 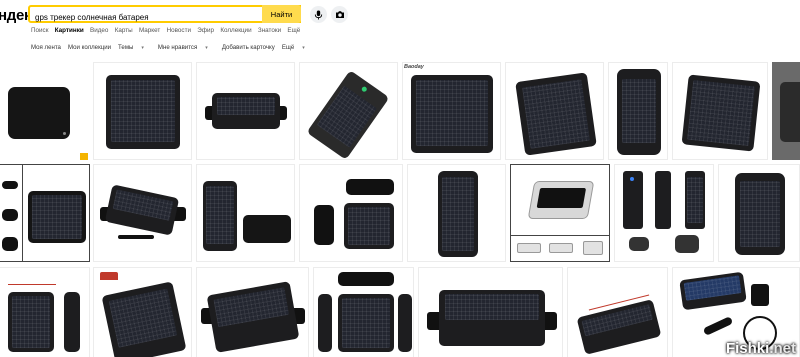 What do you see at coordinates (69, 30) in the screenshot?
I see `service-images: Картинки` at bounding box center [69, 30].